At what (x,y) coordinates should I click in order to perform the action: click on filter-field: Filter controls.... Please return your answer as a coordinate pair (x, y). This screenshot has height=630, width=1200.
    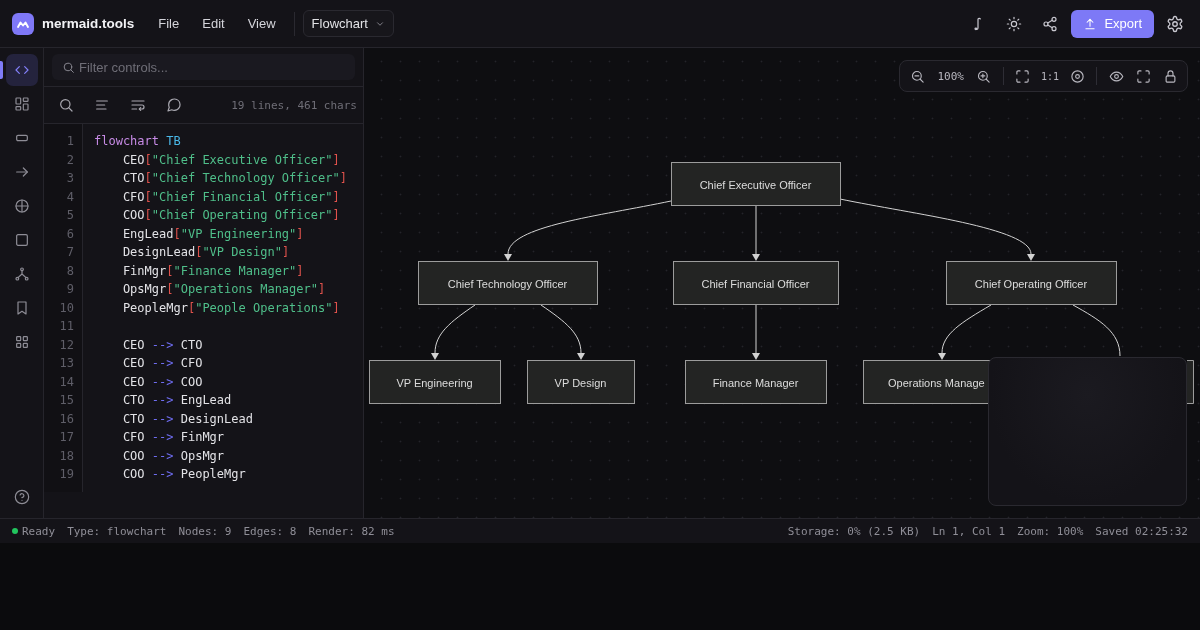
    Looking at the image, I should click on (203, 67).